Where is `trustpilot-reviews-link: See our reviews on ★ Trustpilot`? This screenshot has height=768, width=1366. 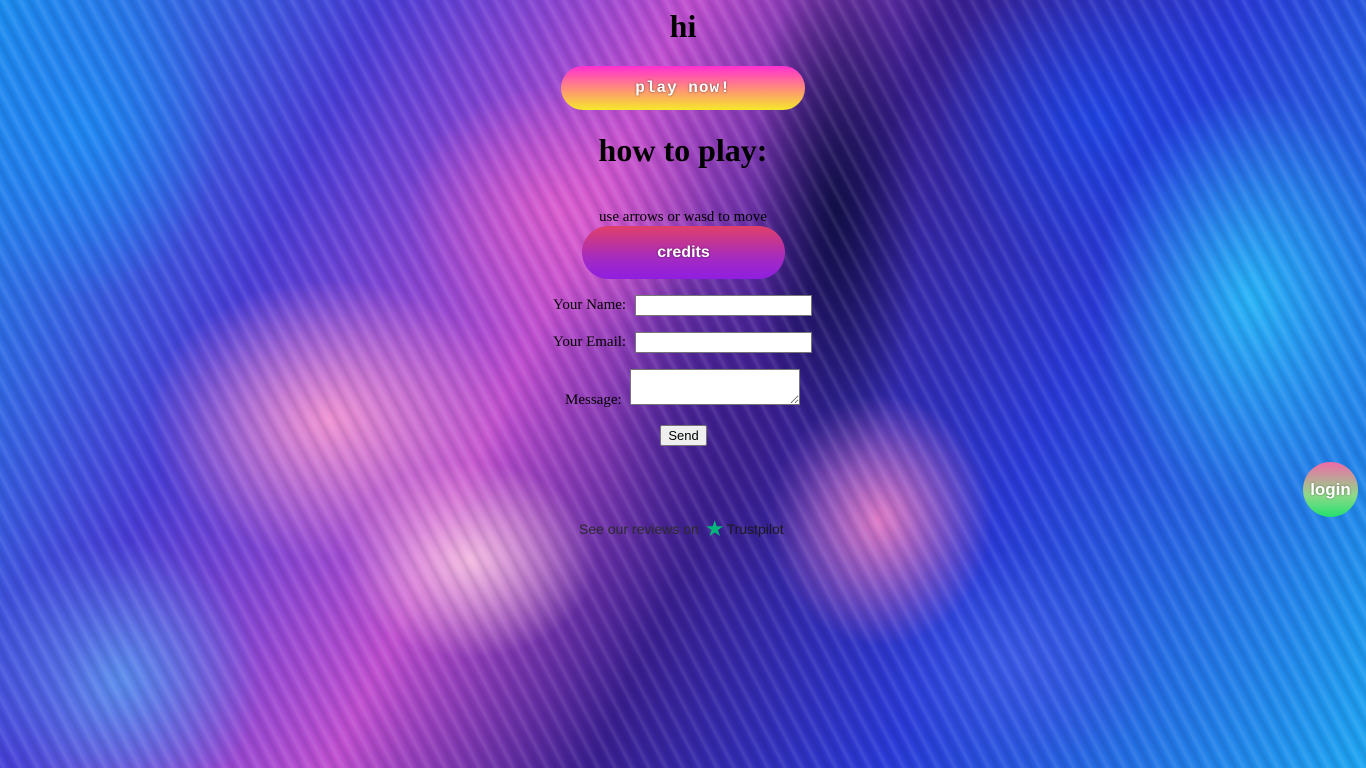 trustpilot-reviews-link: See our reviews on ★ Trustpilot is located at coordinates (681, 529).